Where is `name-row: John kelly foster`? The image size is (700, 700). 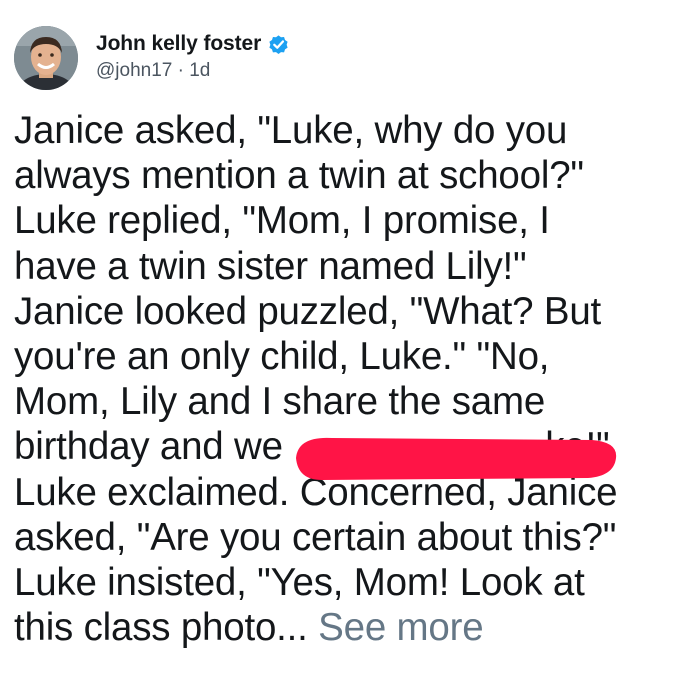
name-row: John kelly foster is located at coordinates (193, 44).